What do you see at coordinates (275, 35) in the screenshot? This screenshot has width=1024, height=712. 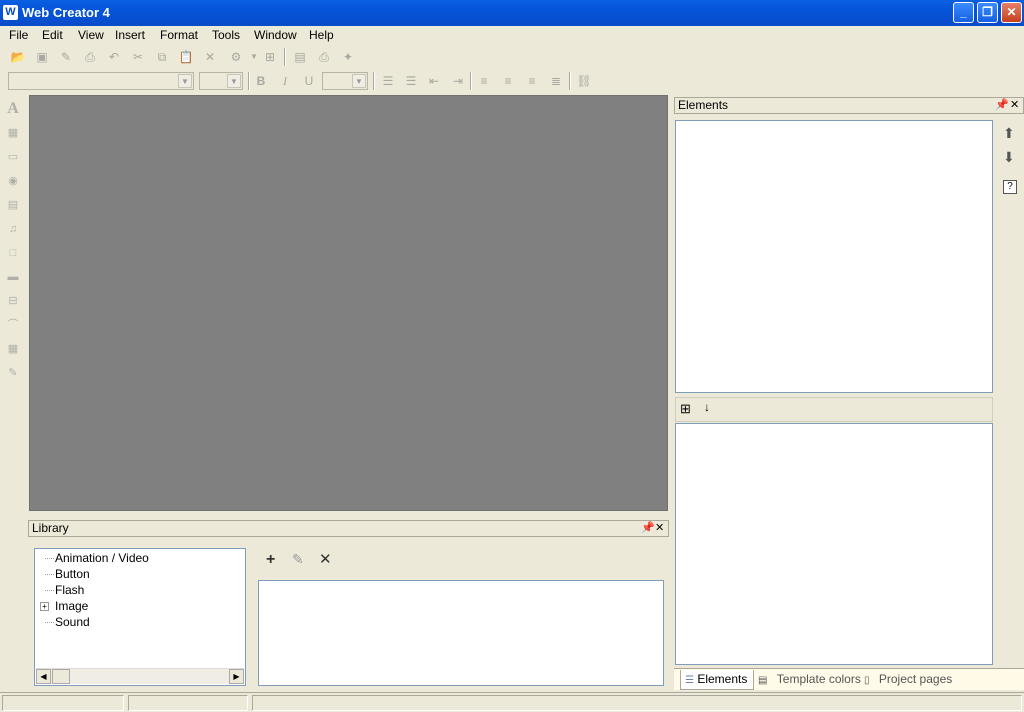 I see `menu-window: Window` at bounding box center [275, 35].